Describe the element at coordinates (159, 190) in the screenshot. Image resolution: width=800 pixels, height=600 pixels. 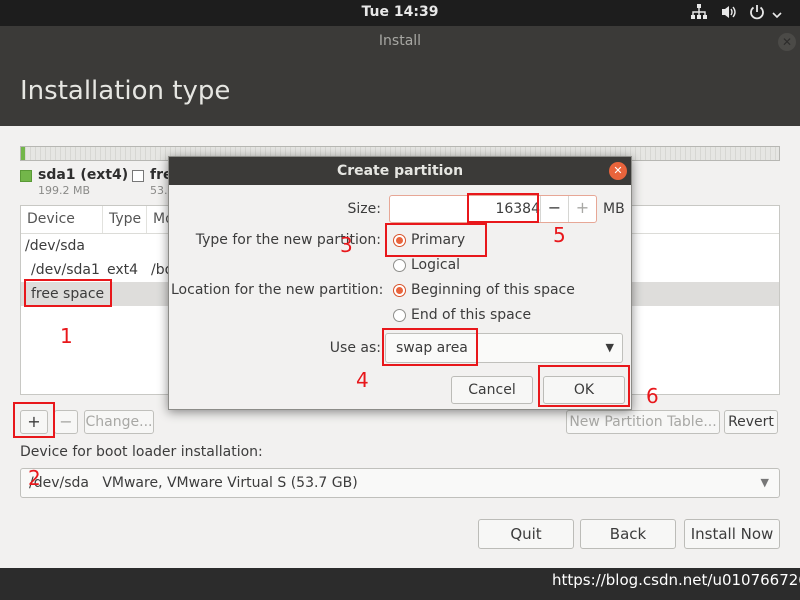
I see `legend-size-free: 53.5 GB` at that location.